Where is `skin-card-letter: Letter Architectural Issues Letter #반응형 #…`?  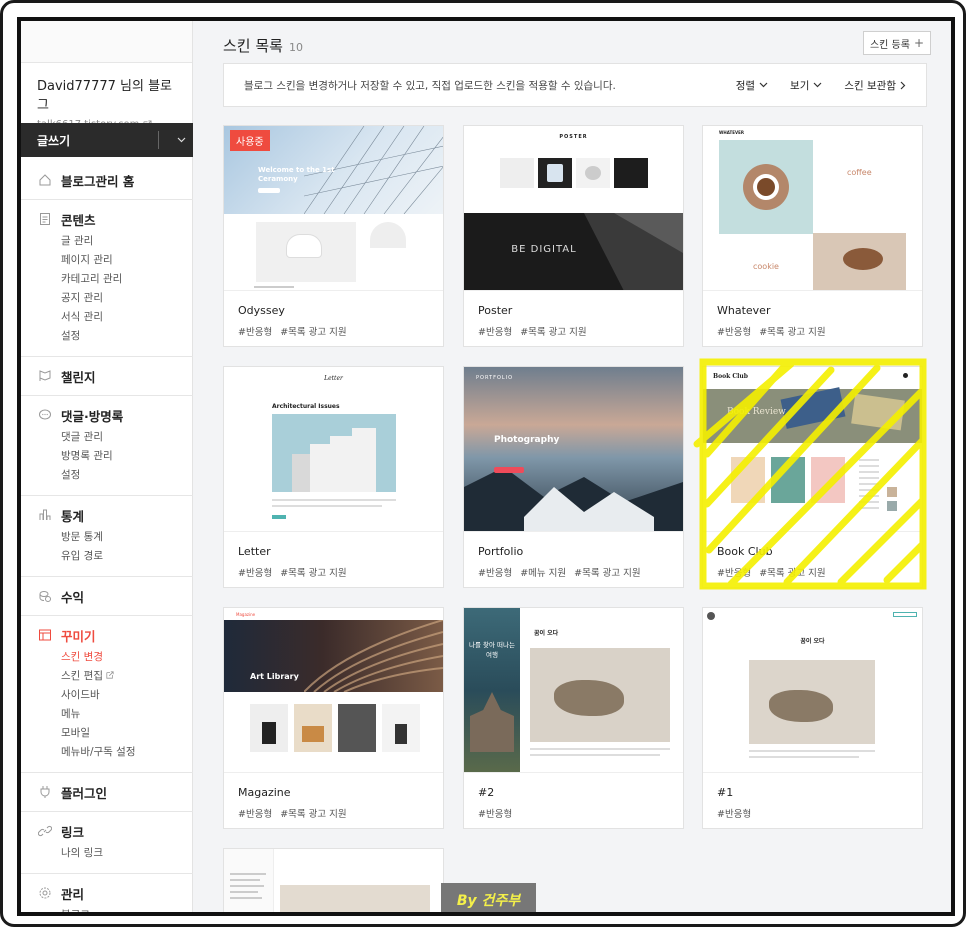 skin-card-letter: Letter Architectural Issues Letter #반응형 #… is located at coordinates (333, 477).